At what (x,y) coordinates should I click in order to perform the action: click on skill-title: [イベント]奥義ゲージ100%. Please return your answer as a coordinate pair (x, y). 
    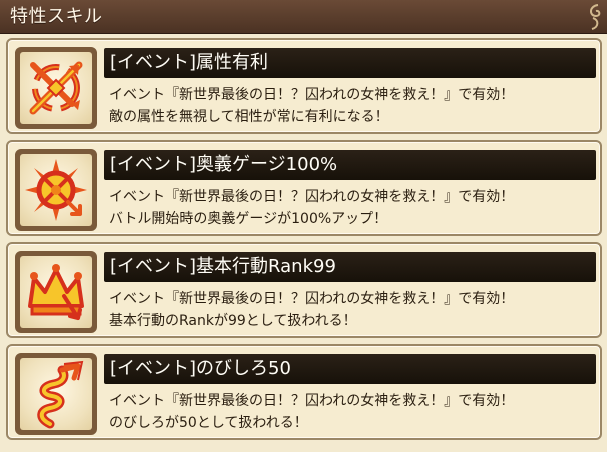
    Looking at the image, I should click on (224, 164).